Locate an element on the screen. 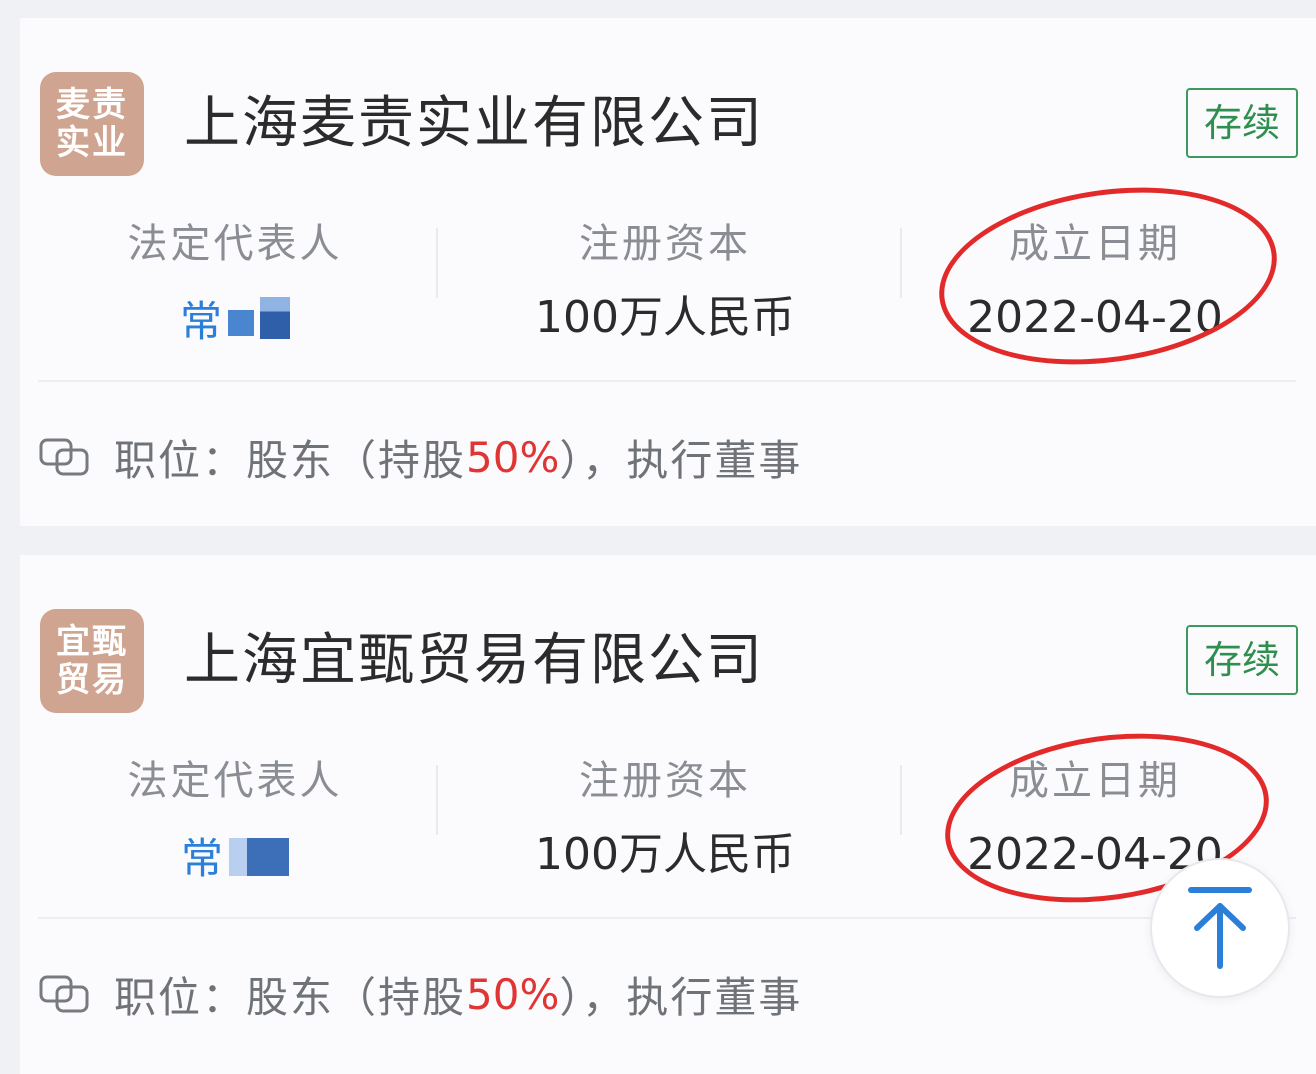  arrow-up-icon is located at coordinates (1220, 928).